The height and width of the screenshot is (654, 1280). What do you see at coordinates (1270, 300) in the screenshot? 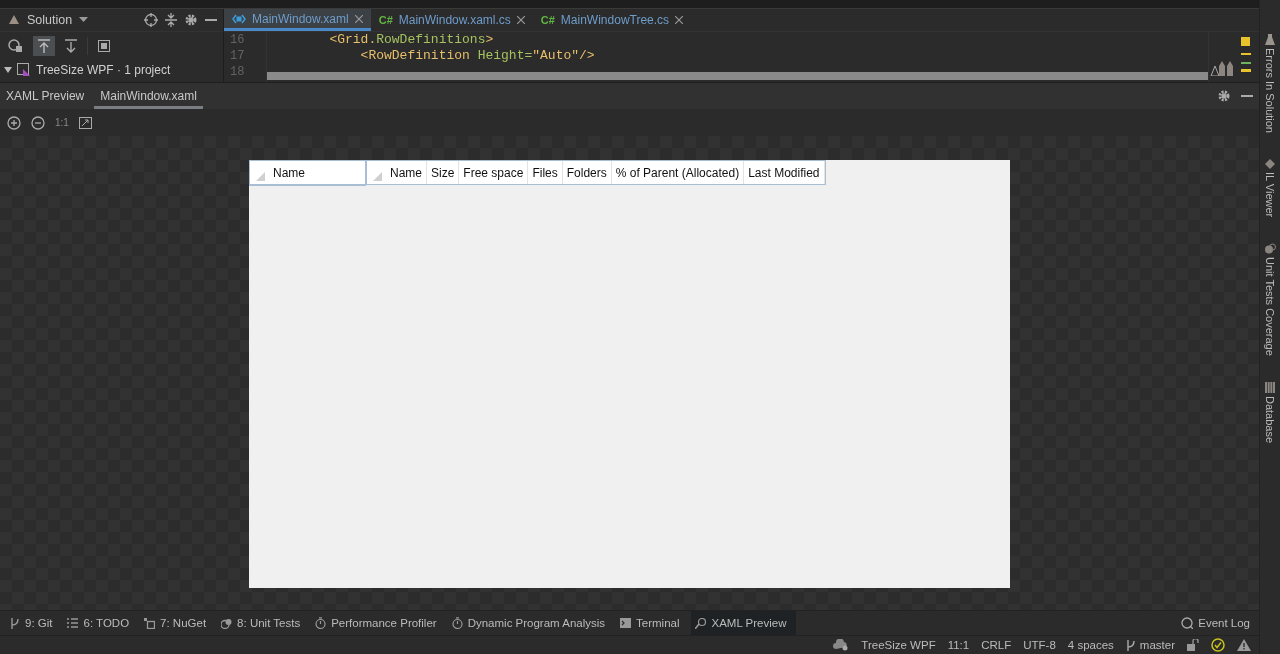
I see `side-tab: Unit Tests Coverage` at bounding box center [1270, 300].